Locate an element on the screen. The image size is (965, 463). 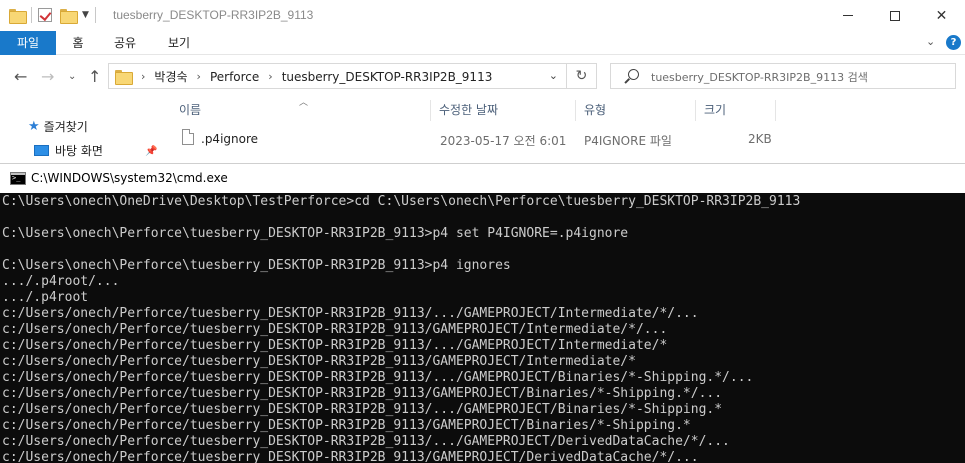
file-size: 2KB is located at coordinates (760, 139).